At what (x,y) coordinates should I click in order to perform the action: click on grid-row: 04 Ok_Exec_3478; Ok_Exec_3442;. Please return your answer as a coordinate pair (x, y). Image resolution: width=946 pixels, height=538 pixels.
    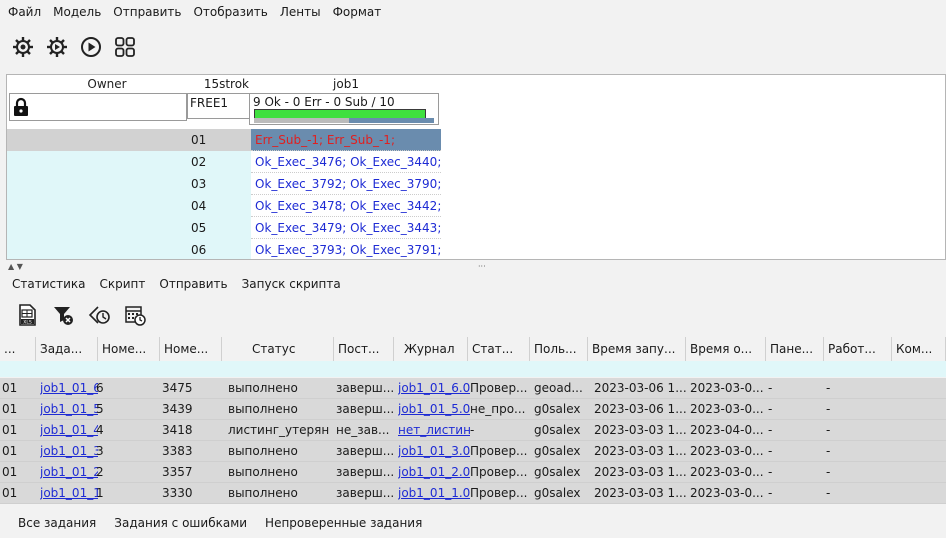
    Looking at the image, I should click on (476, 206).